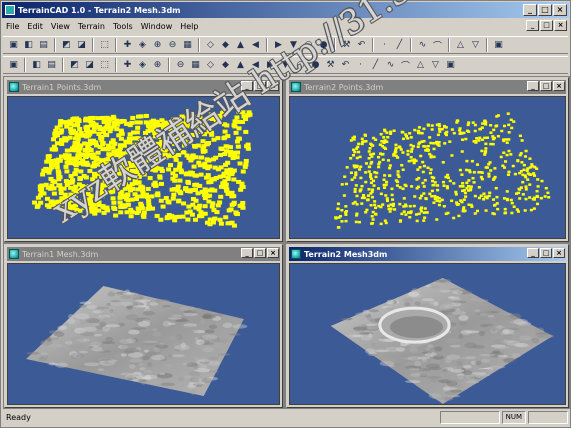 This screenshot has width=571, height=428. Describe the element at coordinates (498, 45) in the screenshot. I see `tool-icon: ▣` at that location.